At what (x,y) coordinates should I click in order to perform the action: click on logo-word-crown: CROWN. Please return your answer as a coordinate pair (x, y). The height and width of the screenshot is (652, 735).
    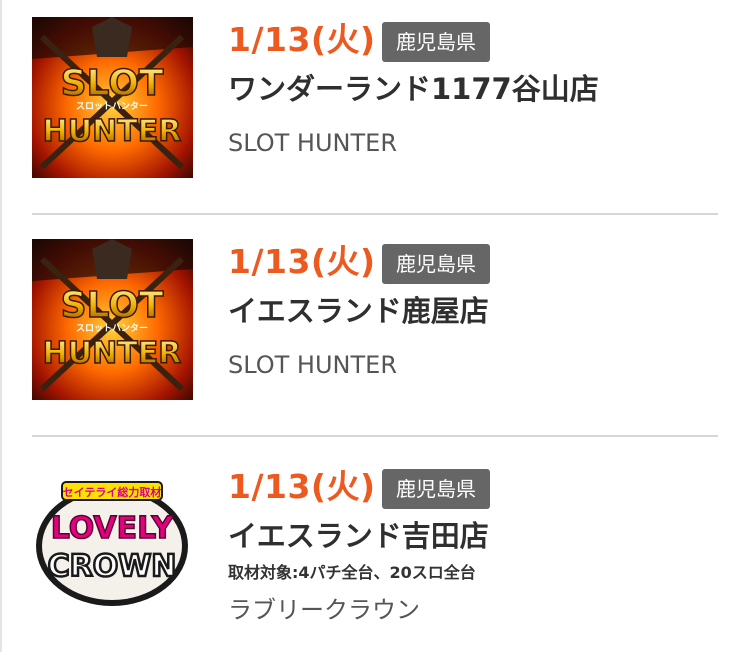
    Looking at the image, I should click on (112, 566).